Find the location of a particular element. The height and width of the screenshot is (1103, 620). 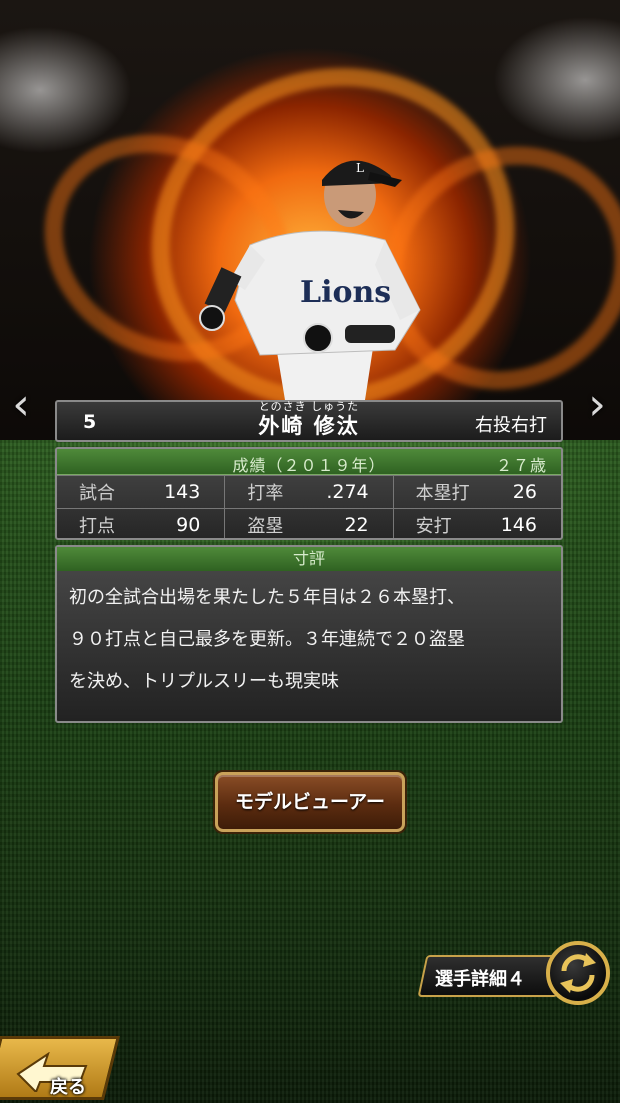

player-image: Lions L is located at coordinates (310, 280).